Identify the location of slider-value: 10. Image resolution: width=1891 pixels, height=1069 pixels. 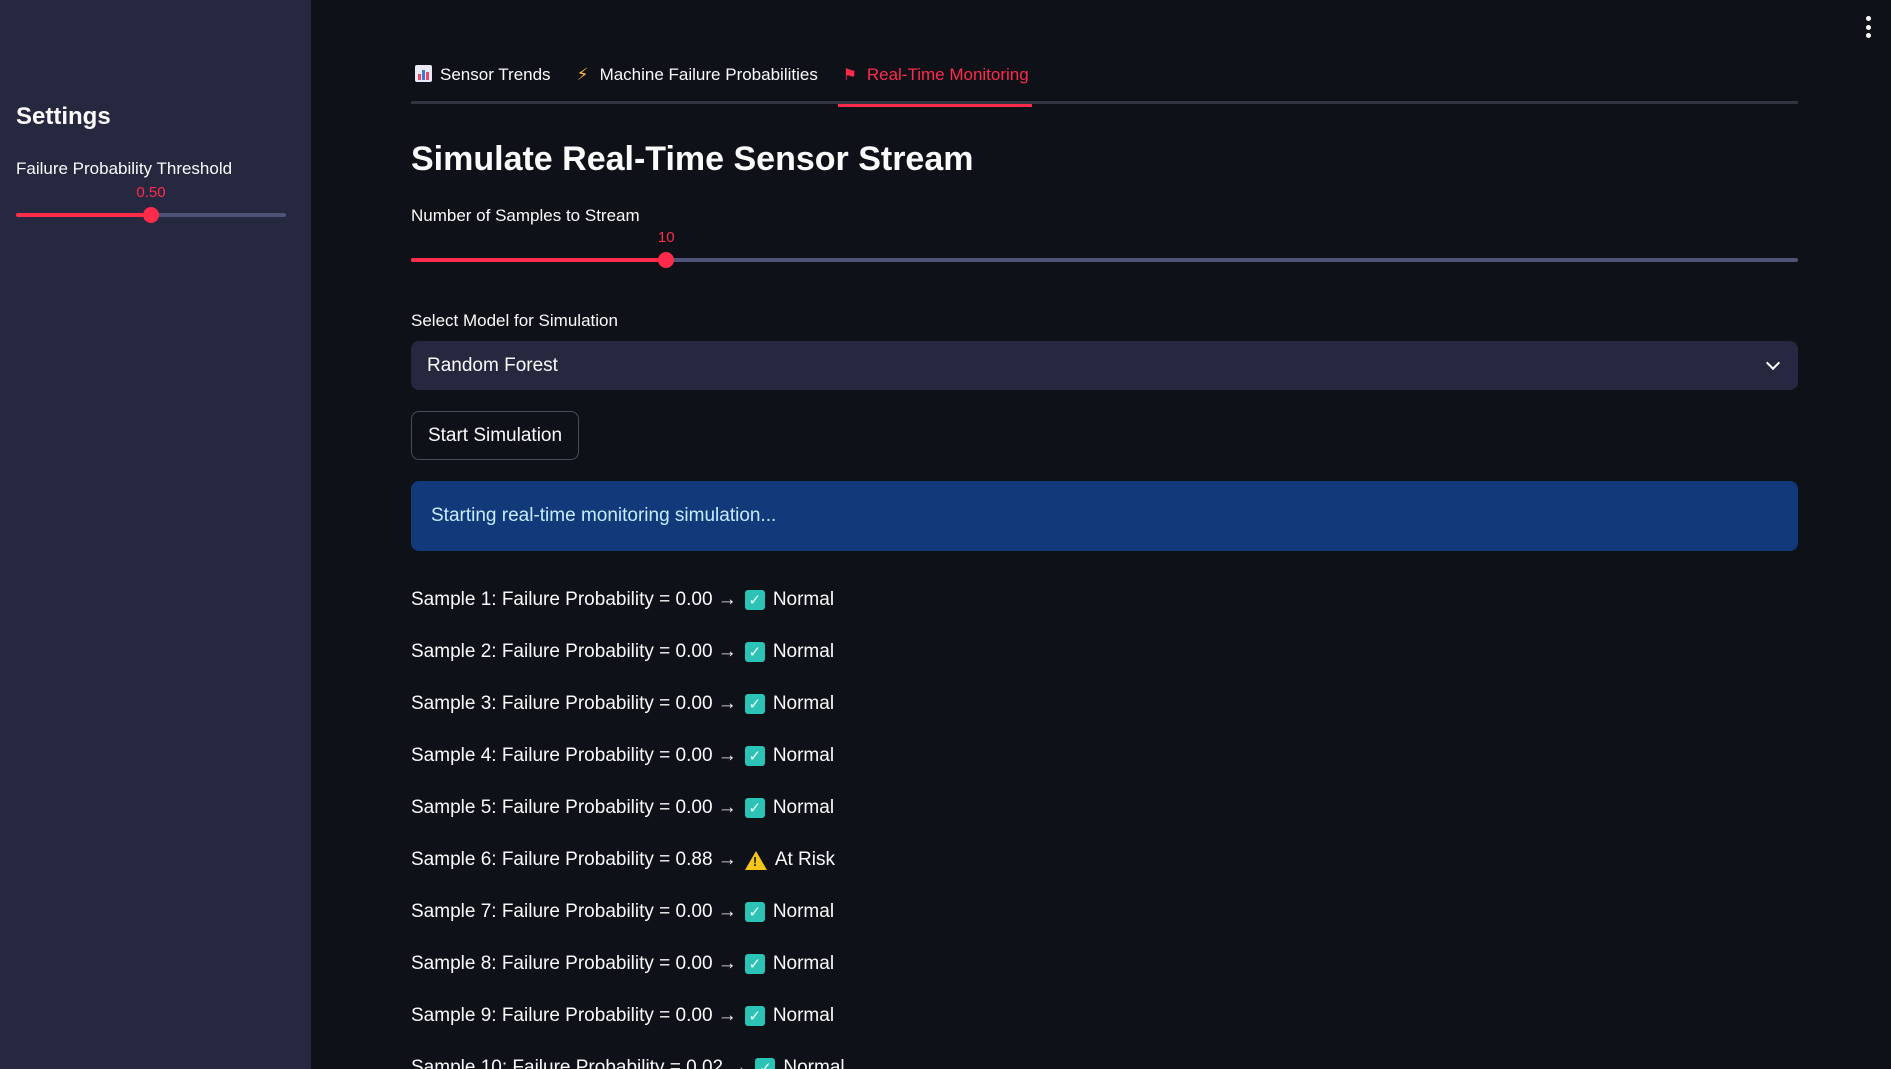
(666, 237).